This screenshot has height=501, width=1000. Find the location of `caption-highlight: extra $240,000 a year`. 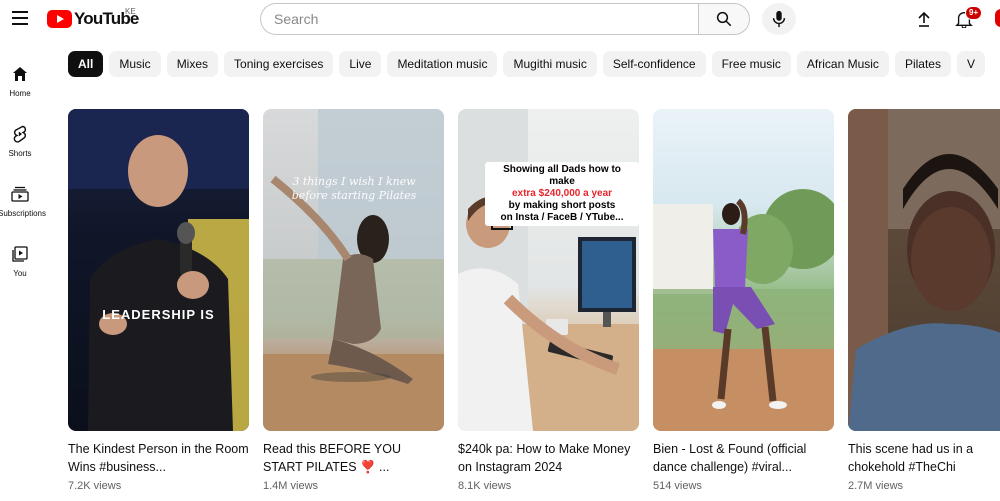

caption-highlight: extra $240,000 a year is located at coordinates (562, 193).